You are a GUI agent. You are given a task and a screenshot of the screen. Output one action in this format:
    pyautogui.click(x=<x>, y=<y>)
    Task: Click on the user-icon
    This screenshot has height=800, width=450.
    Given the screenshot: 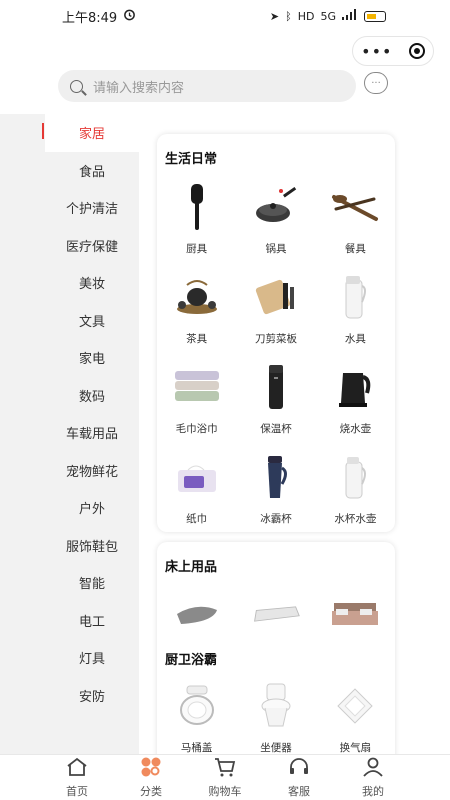 What is the action you would take?
    pyautogui.click(x=373, y=769)
    